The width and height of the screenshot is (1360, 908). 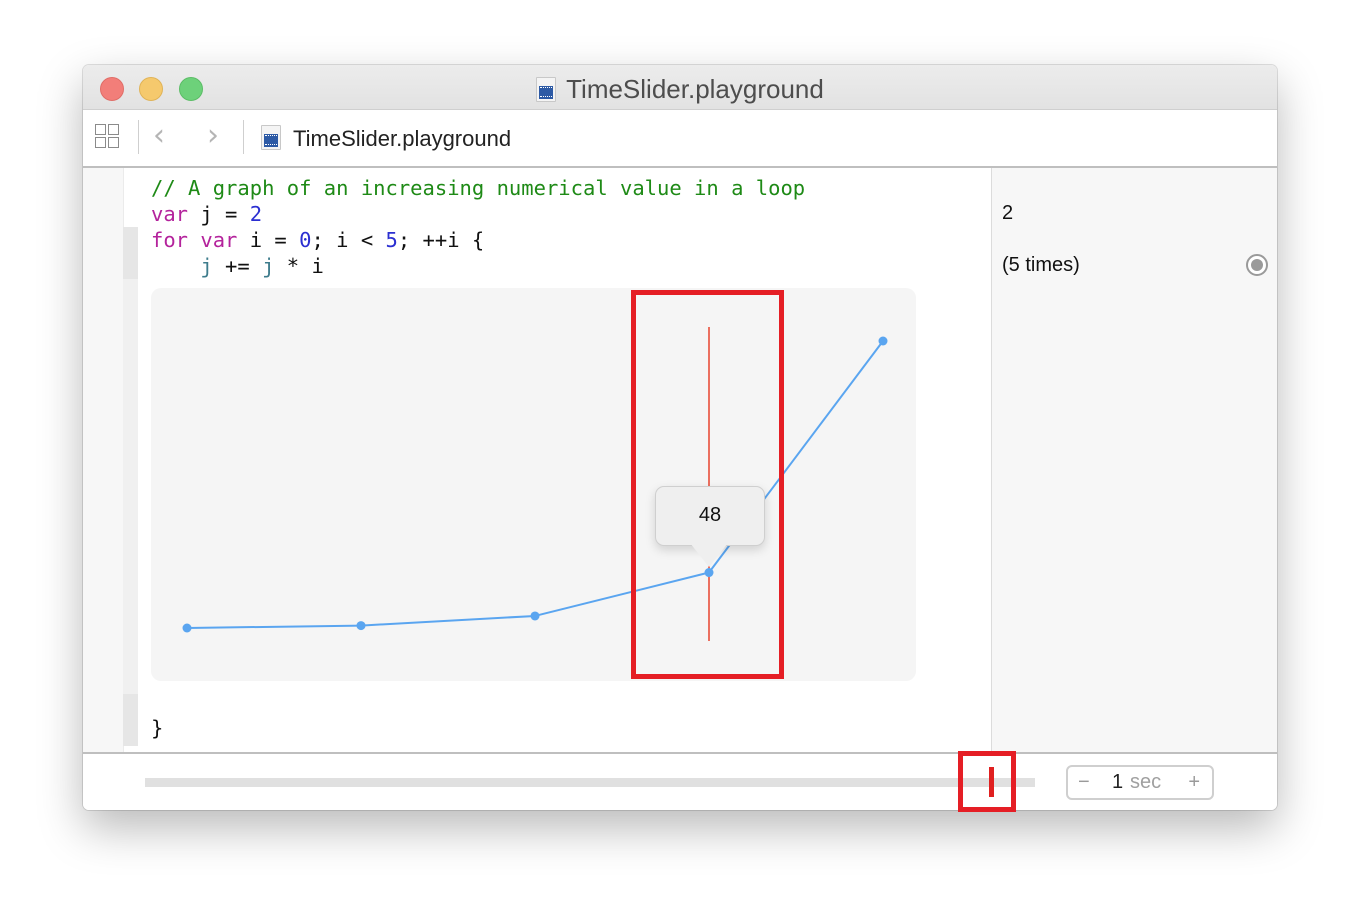 I want to click on code-token-plain: i =, so click(x=268, y=240).